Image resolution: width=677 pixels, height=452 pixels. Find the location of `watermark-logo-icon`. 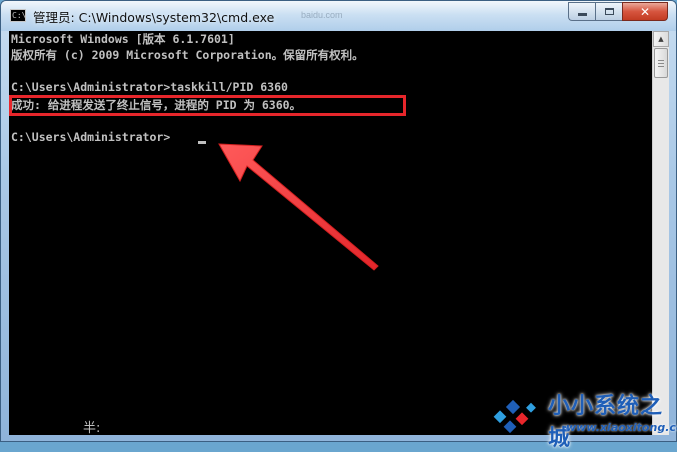

watermark-logo-icon is located at coordinates (514, 416).